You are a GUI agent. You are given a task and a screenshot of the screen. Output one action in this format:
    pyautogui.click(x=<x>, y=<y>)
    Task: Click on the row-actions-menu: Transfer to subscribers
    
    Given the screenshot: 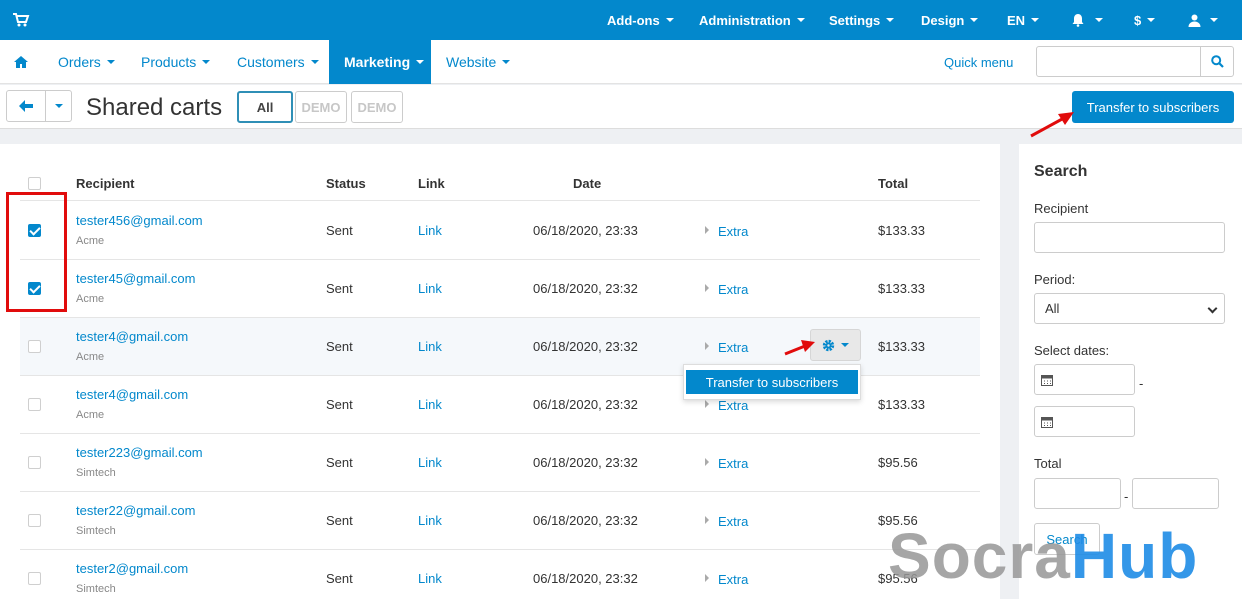 What is the action you would take?
    pyautogui.click(x=772, y=382)
    